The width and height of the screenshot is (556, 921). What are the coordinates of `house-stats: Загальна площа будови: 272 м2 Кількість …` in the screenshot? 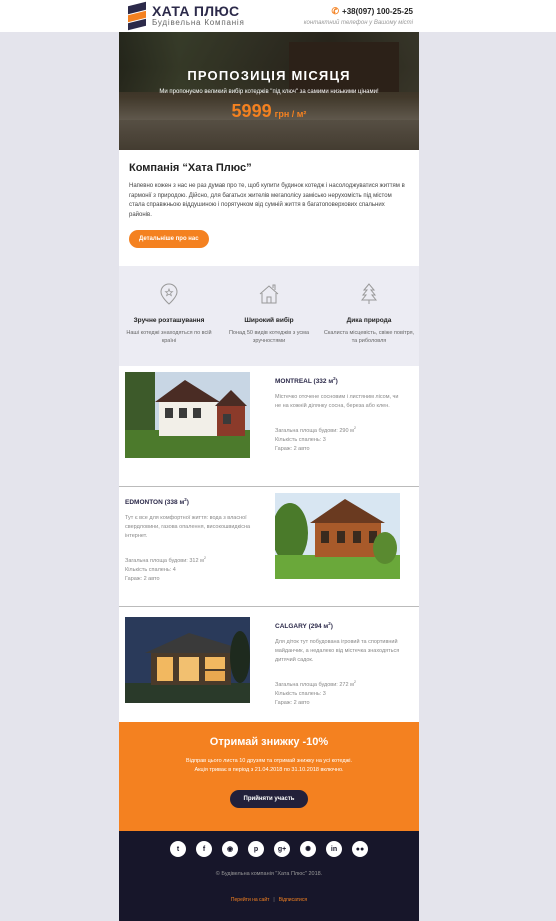 It's located at (316, 692).